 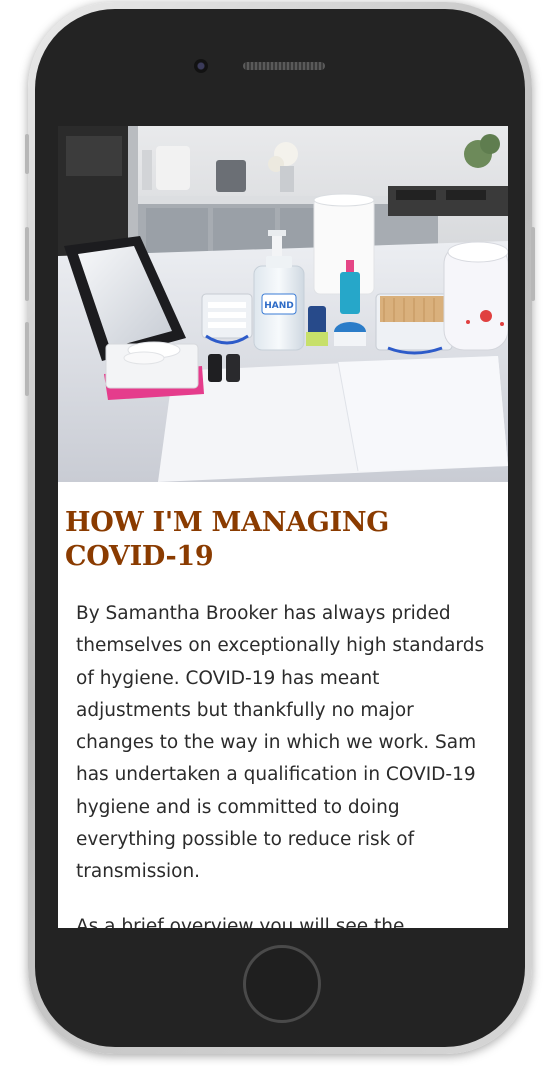 I want to click on home-button, so click(x=282, y=984).